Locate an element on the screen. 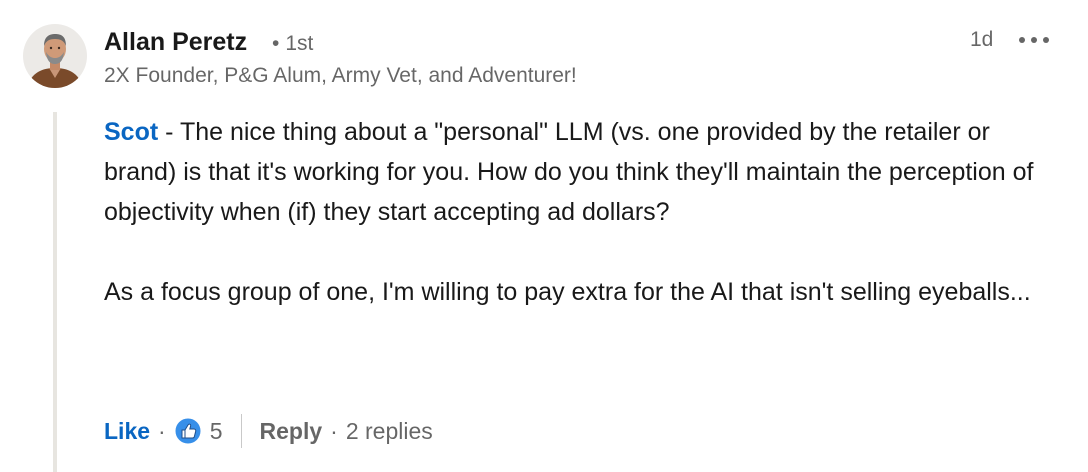  connection-degree: • 1st is located at coordinates (292, 44).